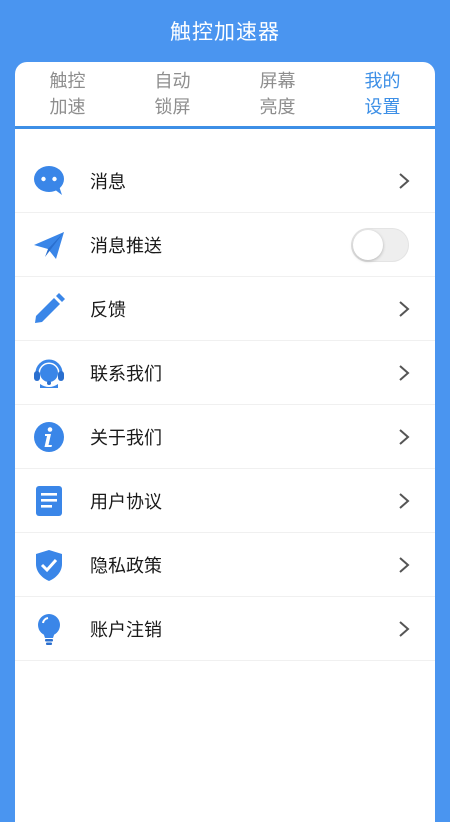 This screenshot has height=822, width=450. What do you see at coordinates (126, 438) in the screenshot?
I see `settings-item-label: 关于我们` at bounding box center [126, 438].